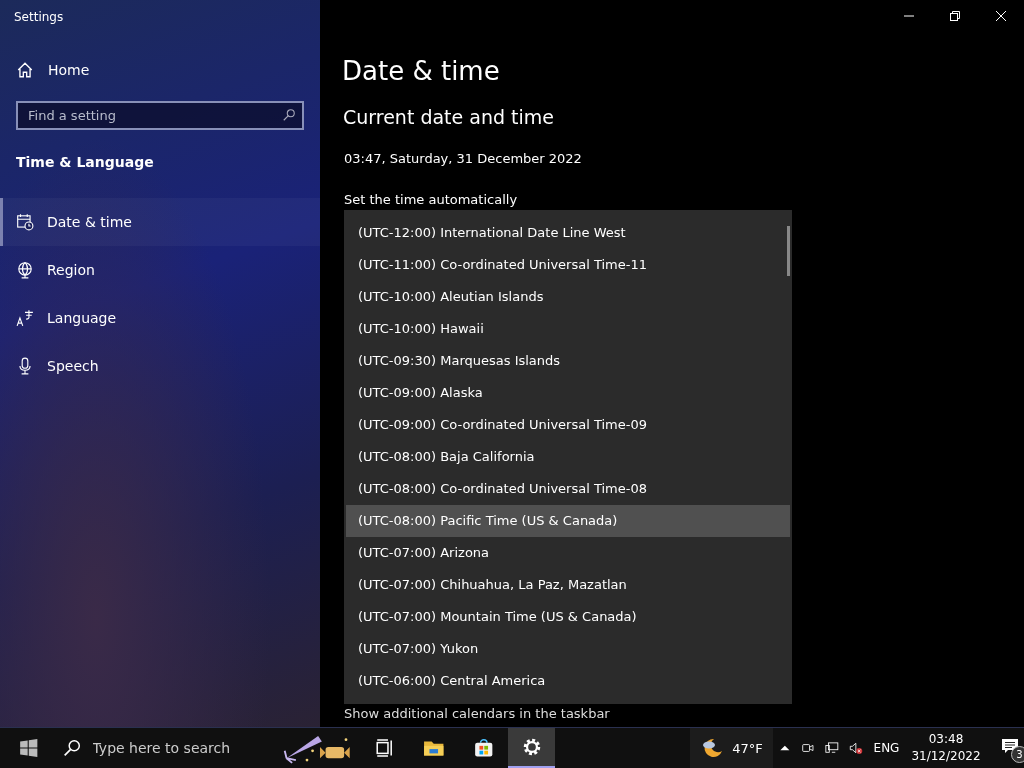  What do you see at coordinates (832, 748) in the screenshot?
I see `network-icon` at bounding box center [832, 748].